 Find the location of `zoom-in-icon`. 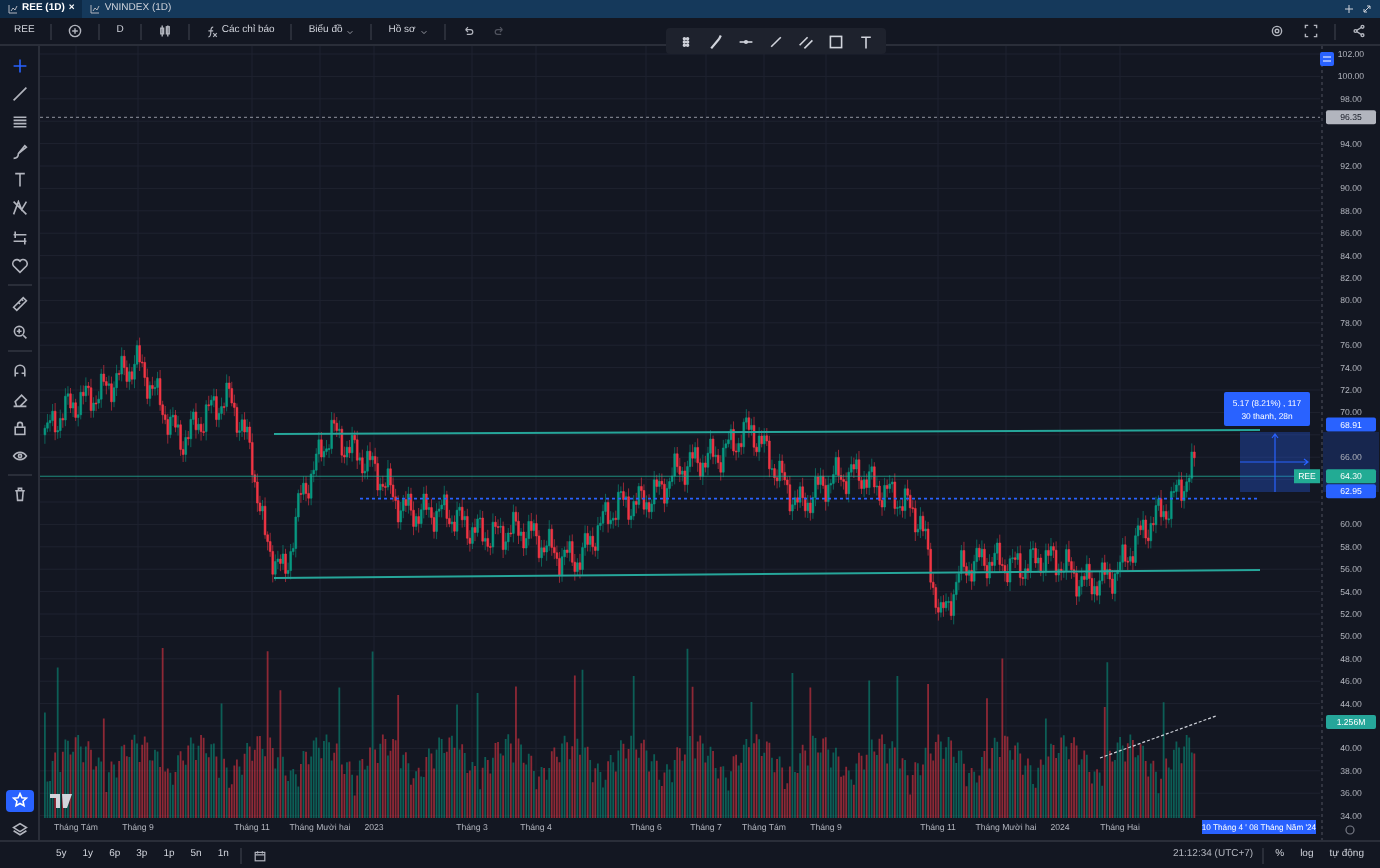

zoom-in-icon is located at coordinates (19, 332).